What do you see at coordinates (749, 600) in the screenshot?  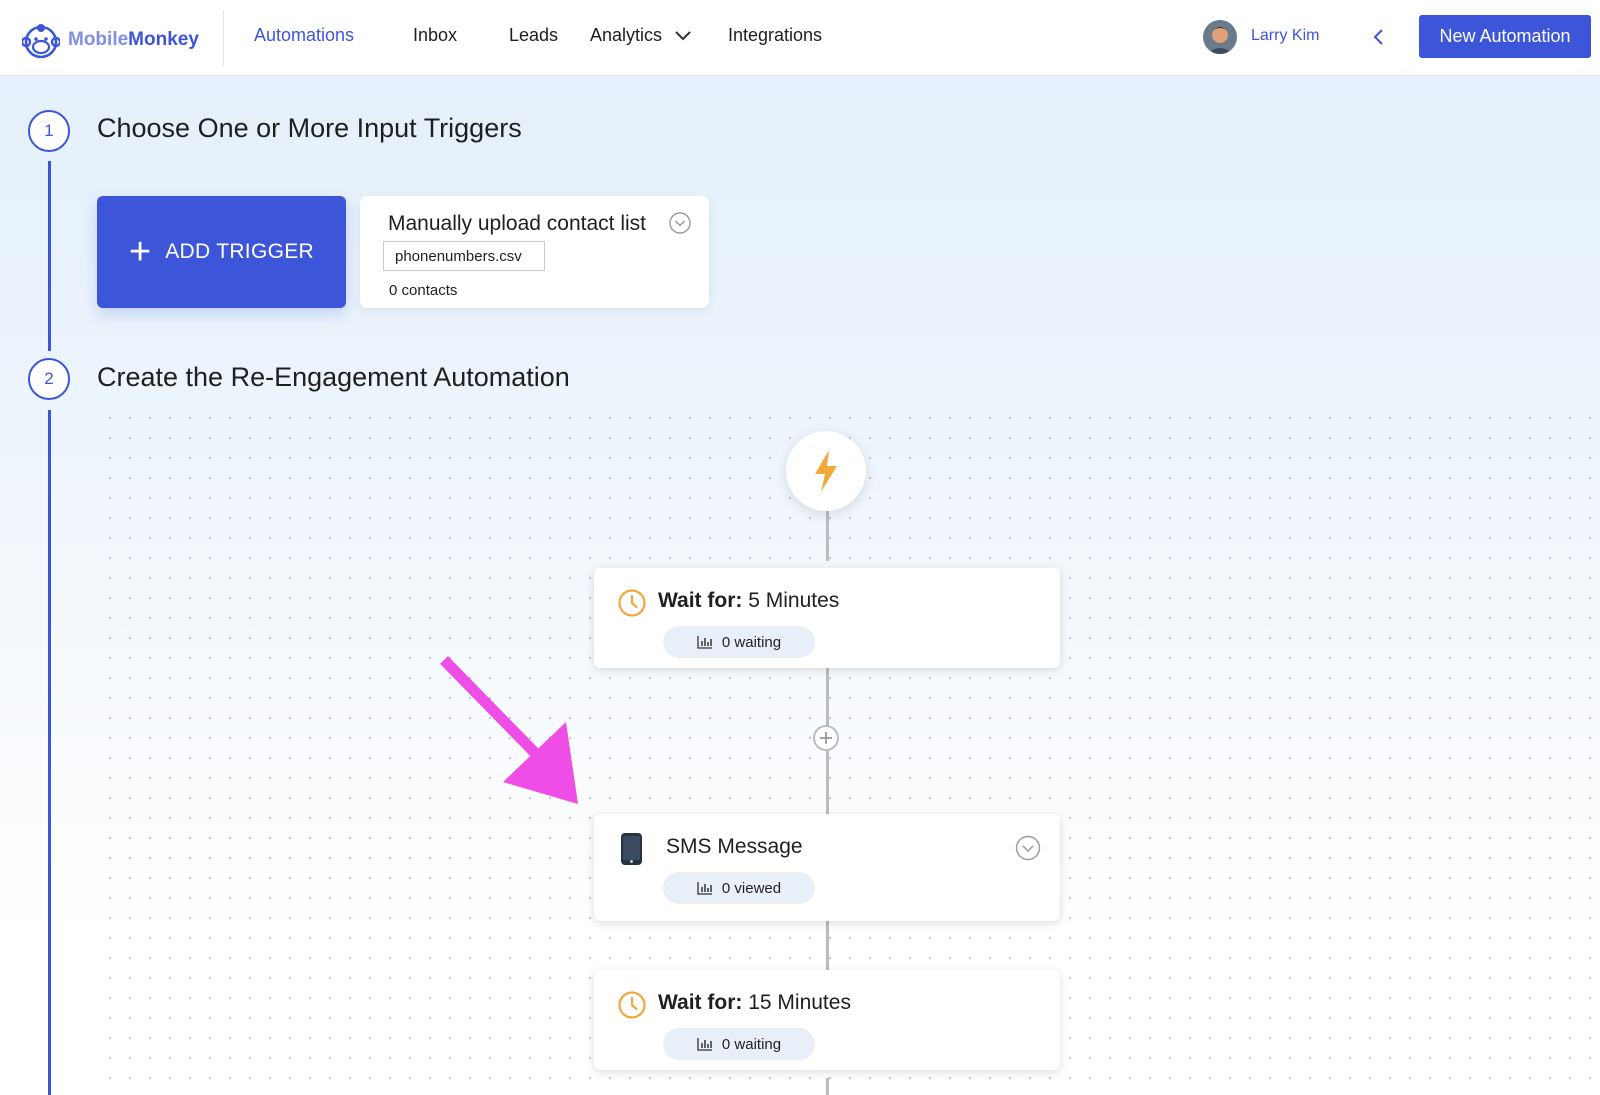 I see `node-title: Wait for: 5 Minutes` at bounding box center [749, 600].